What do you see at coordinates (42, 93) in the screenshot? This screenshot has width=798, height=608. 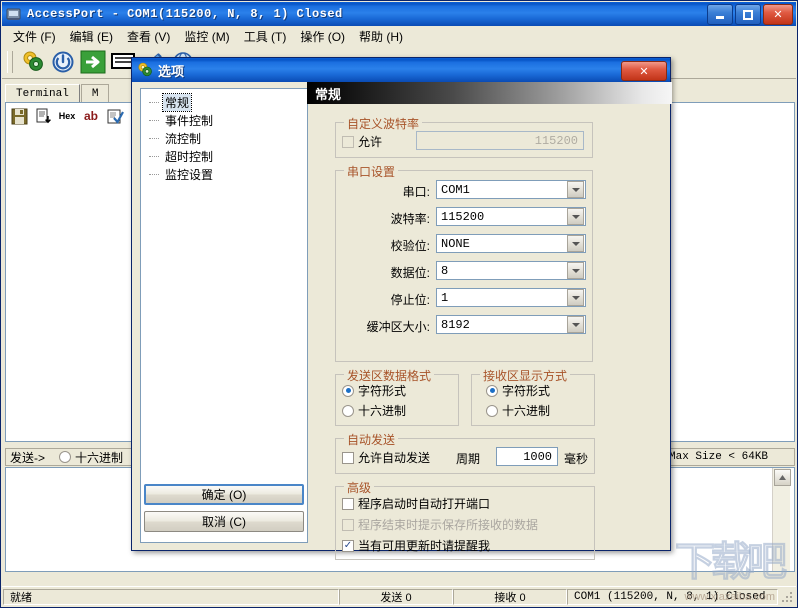 I see `tab-terminal: Terminal` at bounding box center [42, 93].